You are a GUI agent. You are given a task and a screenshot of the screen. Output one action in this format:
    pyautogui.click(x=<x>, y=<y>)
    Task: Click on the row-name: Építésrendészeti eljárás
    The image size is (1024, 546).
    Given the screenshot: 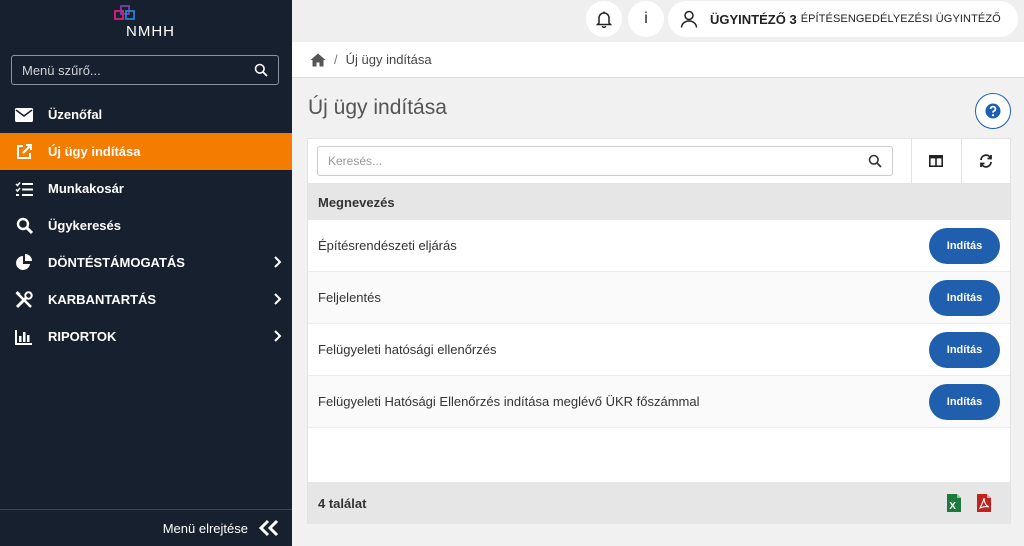 What is the action you would take?
    pyautogui.click(x=387, y=245)
    